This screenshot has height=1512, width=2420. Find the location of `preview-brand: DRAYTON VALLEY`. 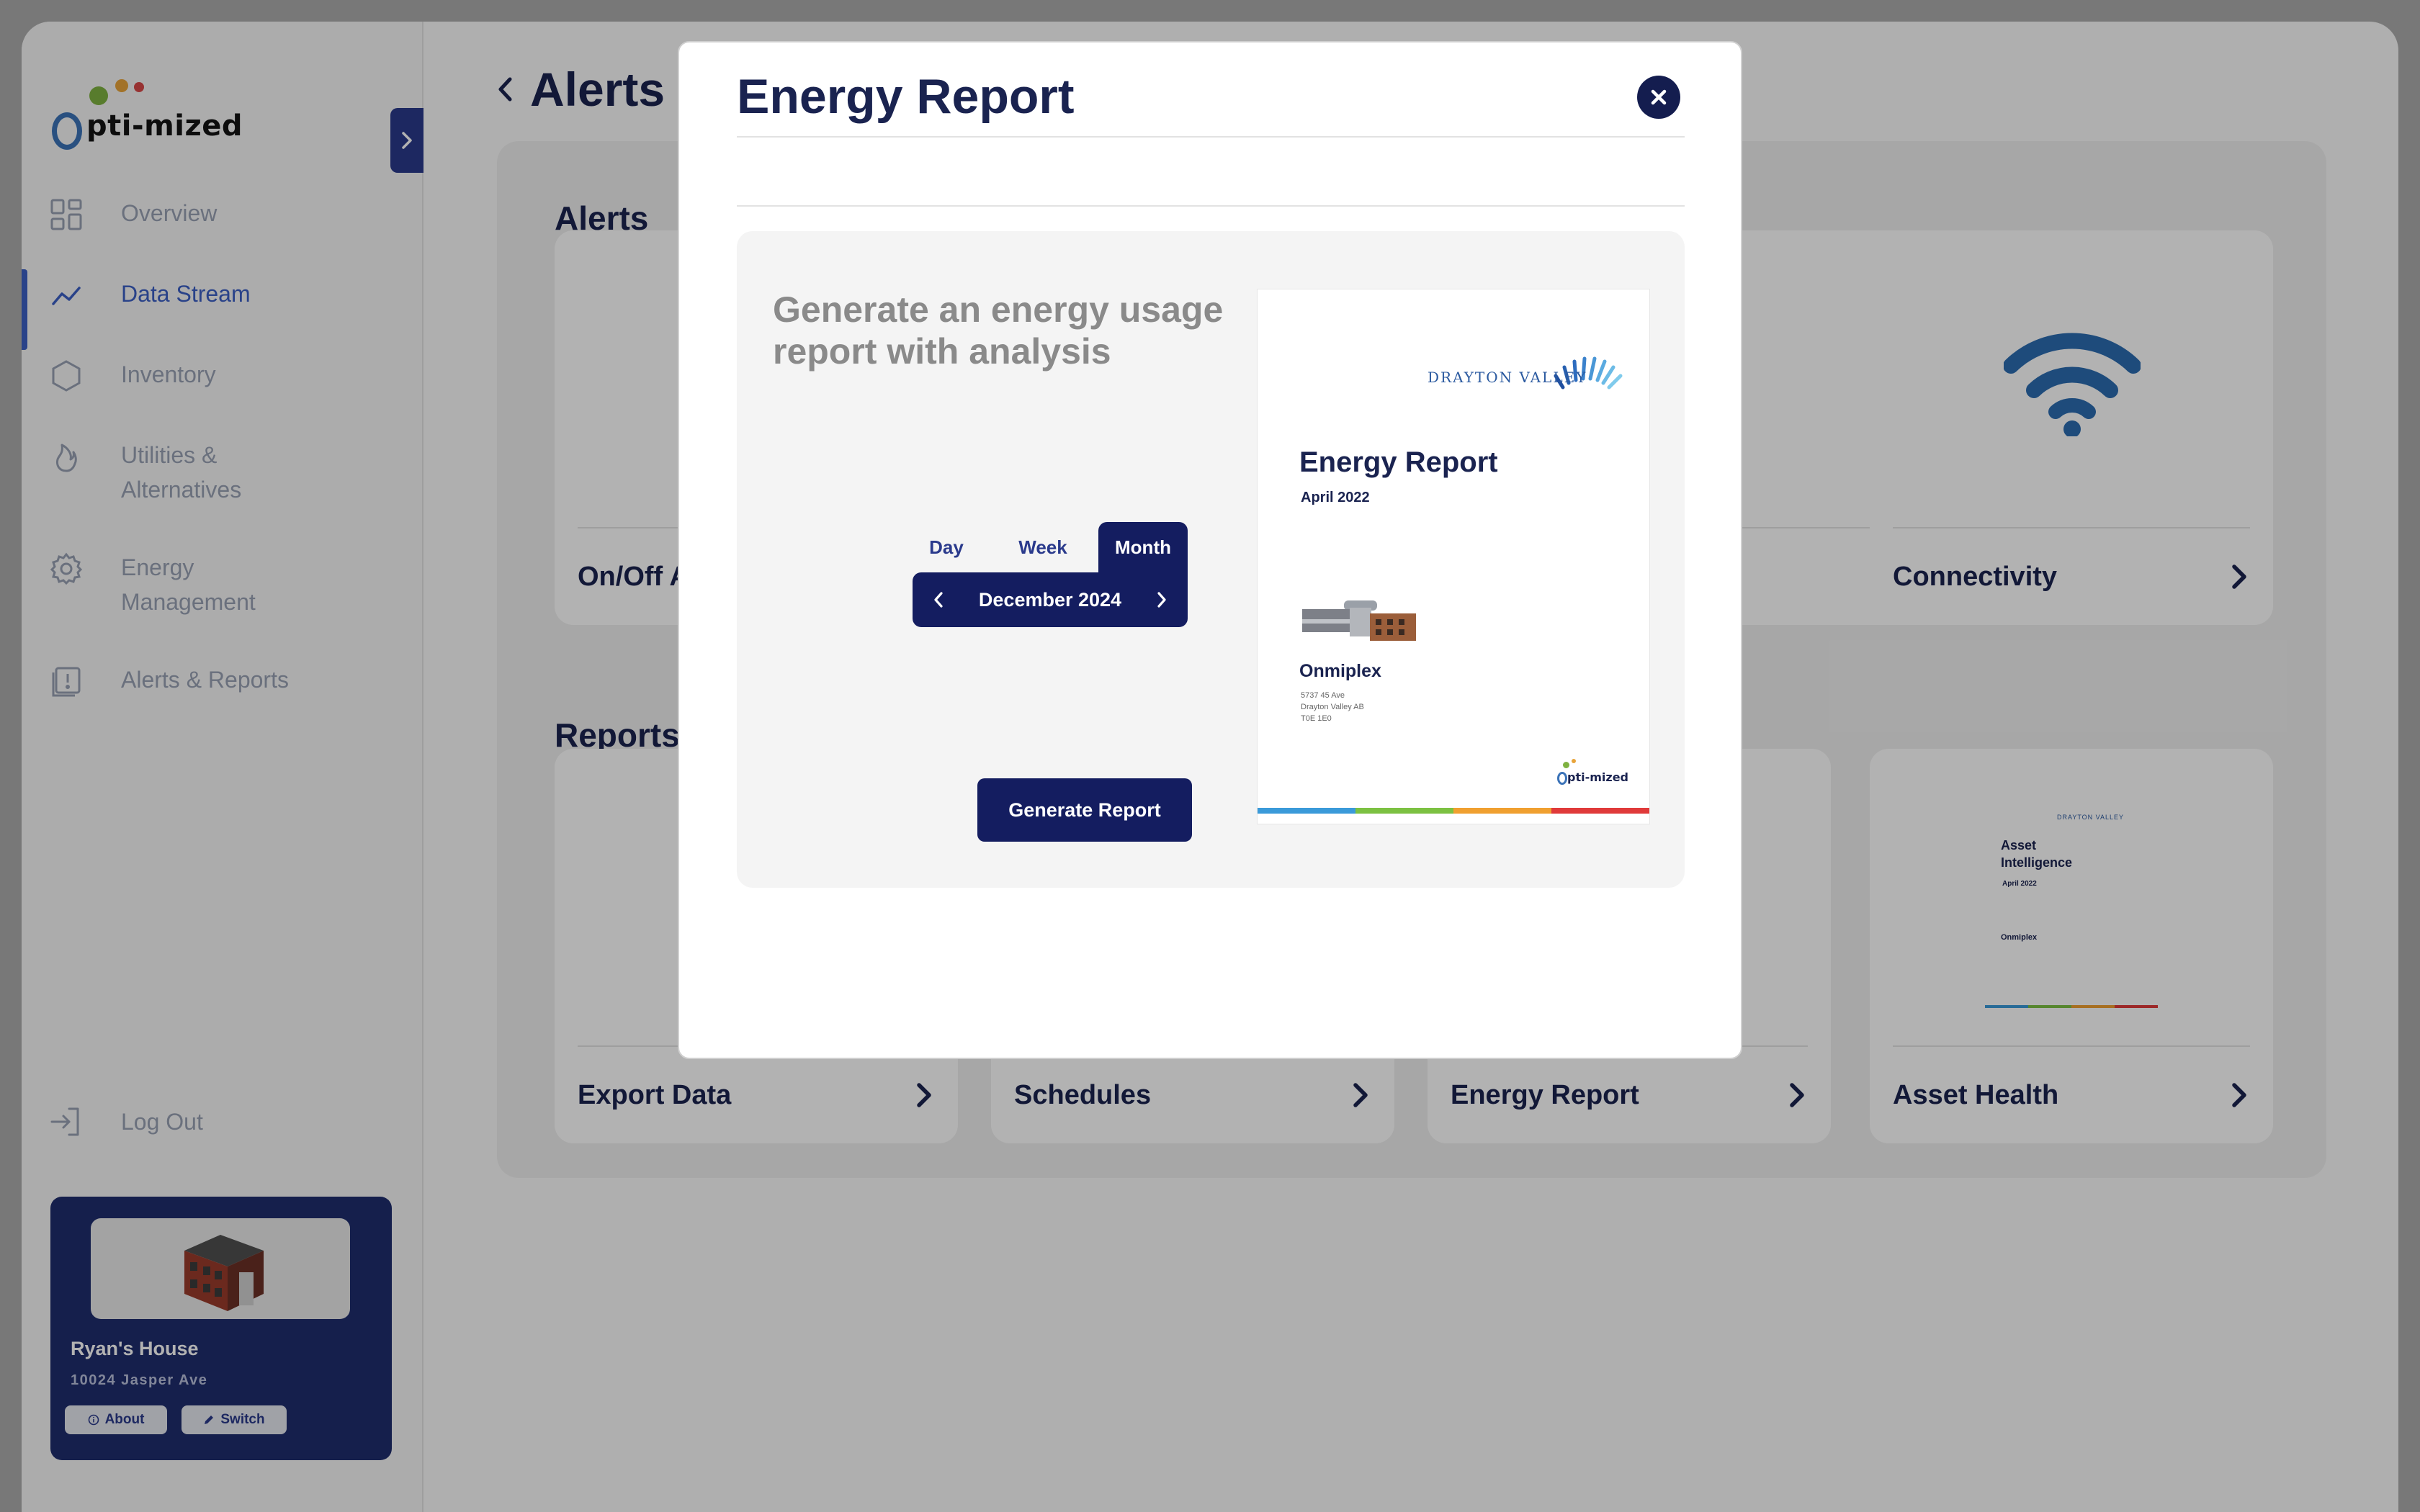

preview-brand: DRAYTON VALLEY is located at coordinates (1508, 377).